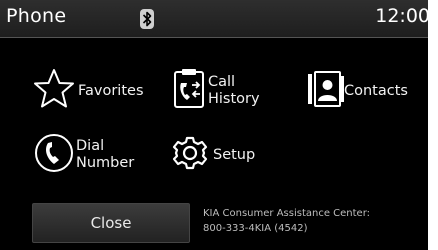  What do you see at coordinates (189, 91) in the screenshot?
I see `call-history-icon` at bounding box center [189, 91].